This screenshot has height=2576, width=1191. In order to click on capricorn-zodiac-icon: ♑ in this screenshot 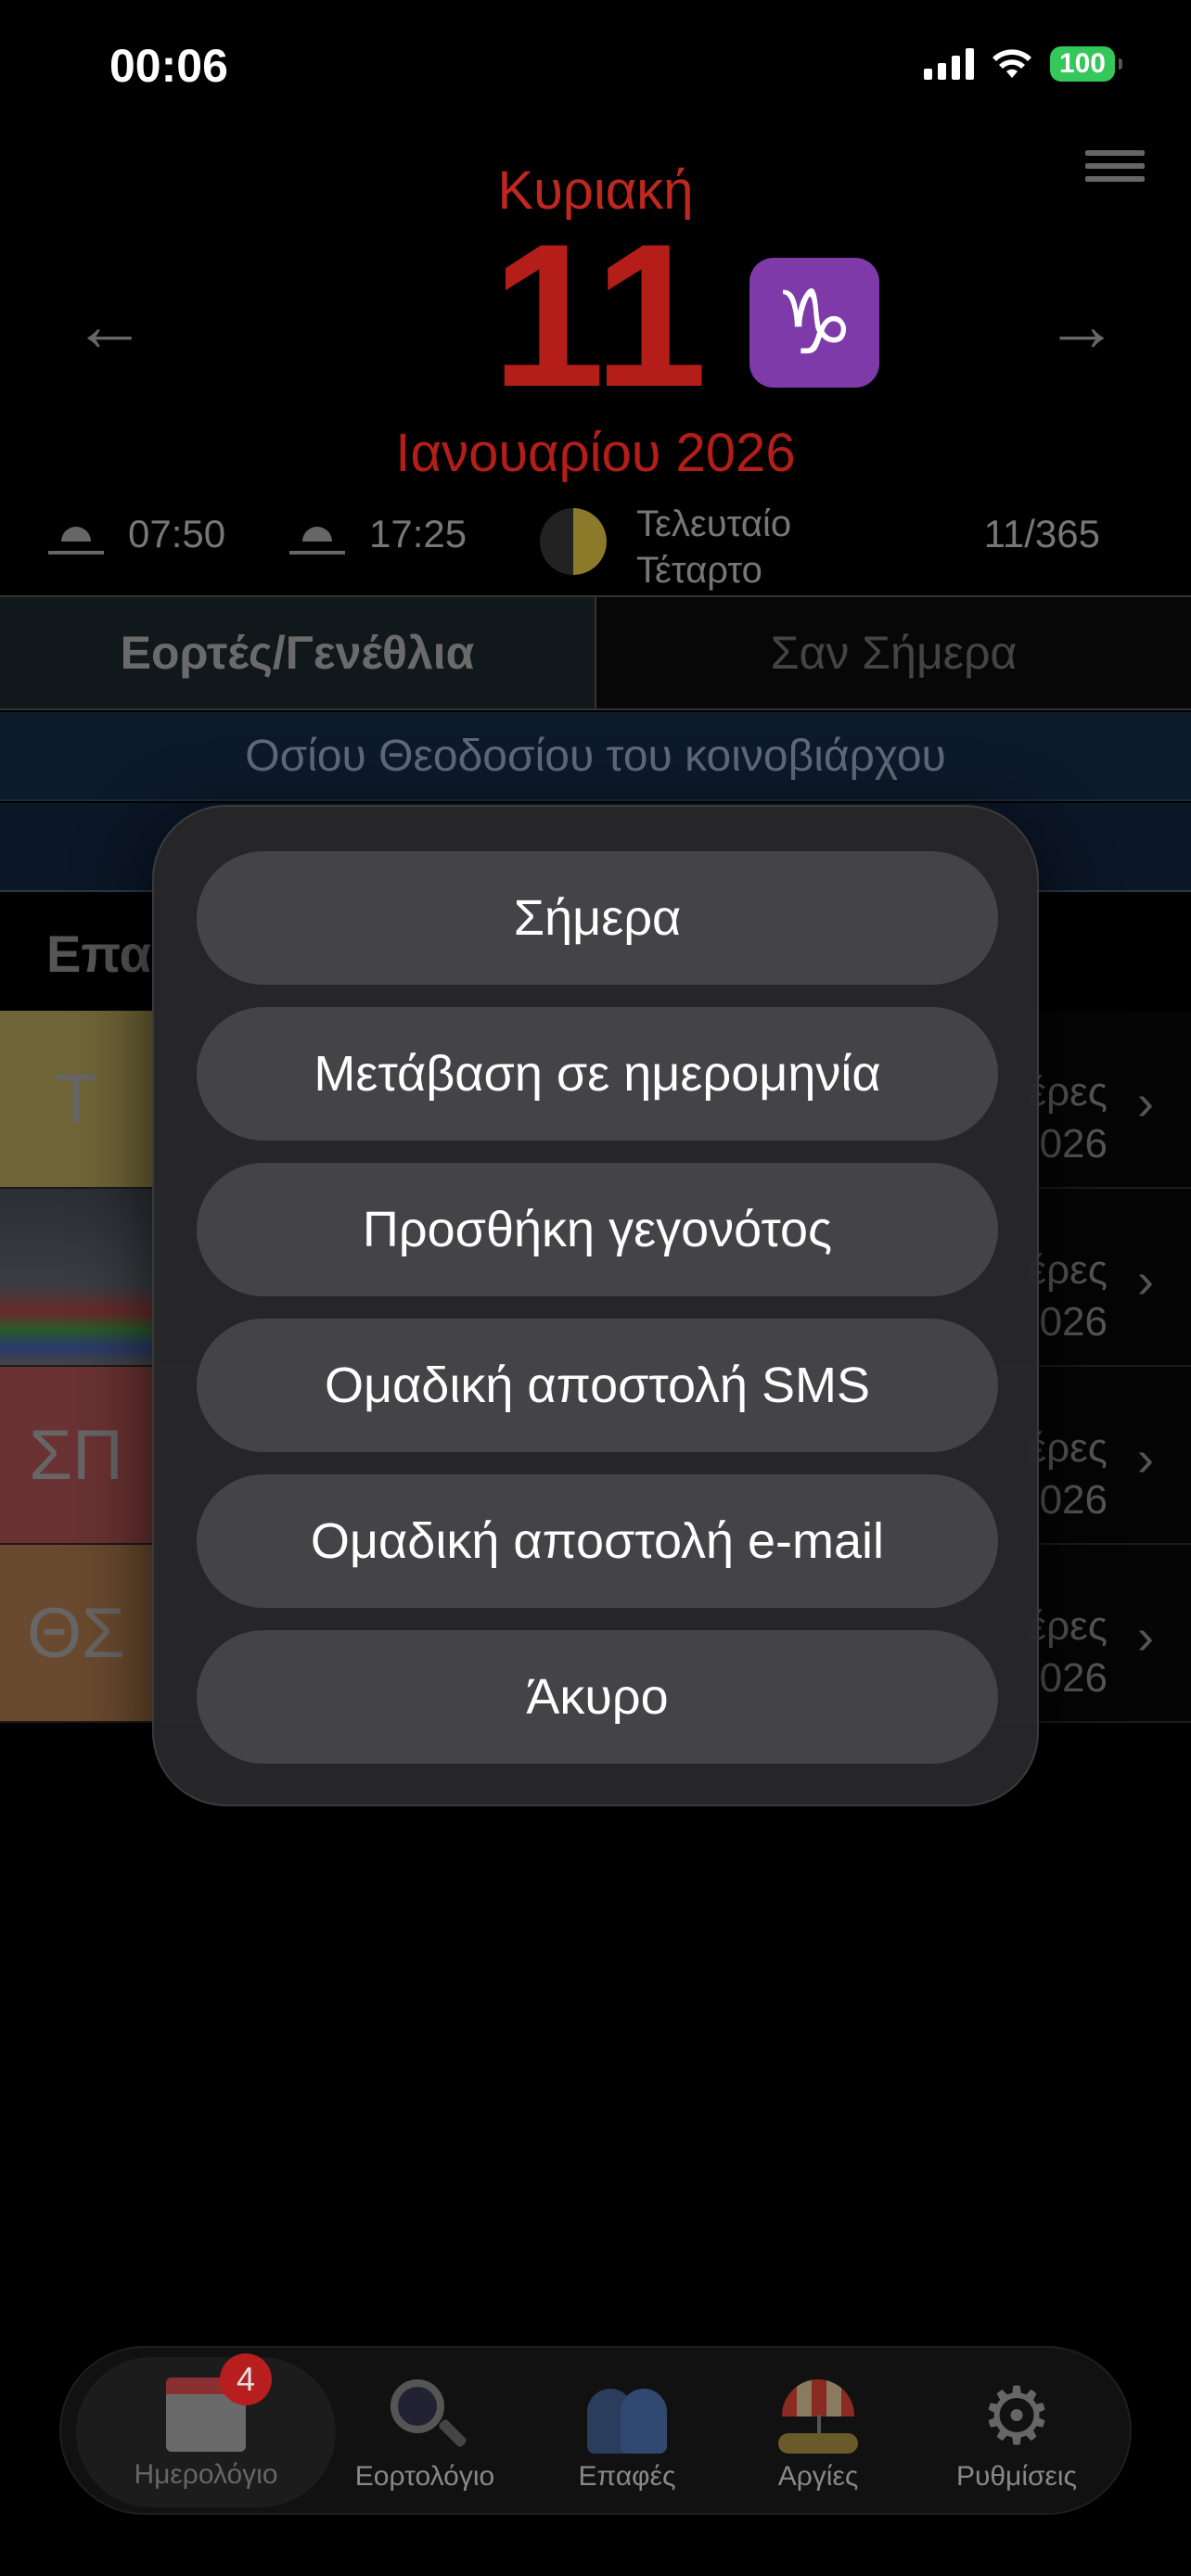, I will do `click(814, 323)`.